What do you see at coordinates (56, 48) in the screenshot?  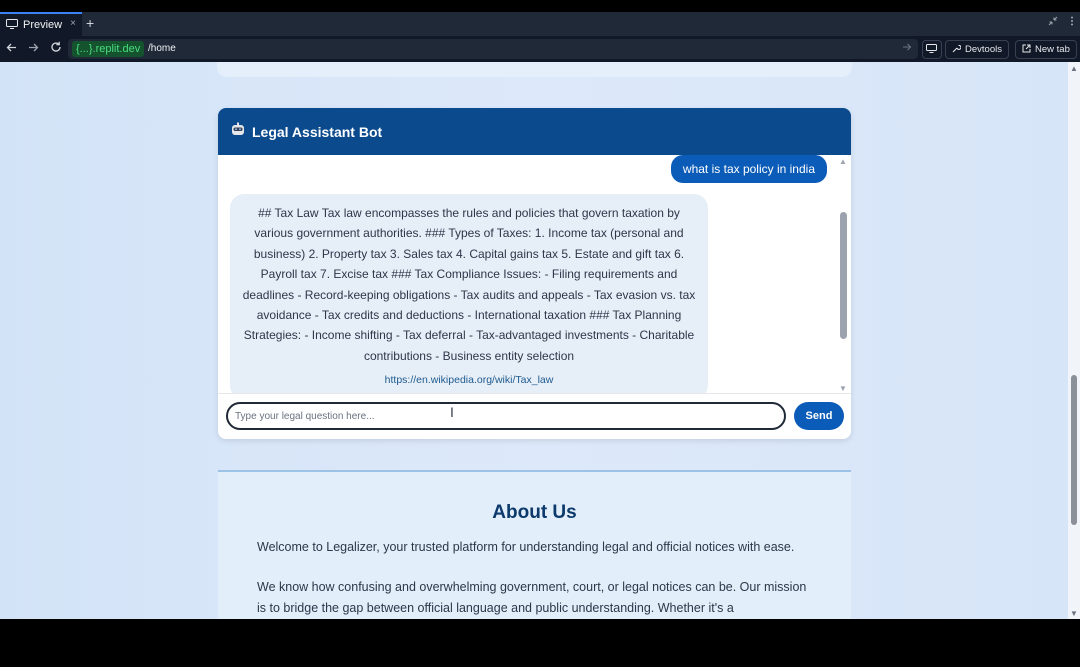 I see `reload-icon` at bounding box center [56, 48].